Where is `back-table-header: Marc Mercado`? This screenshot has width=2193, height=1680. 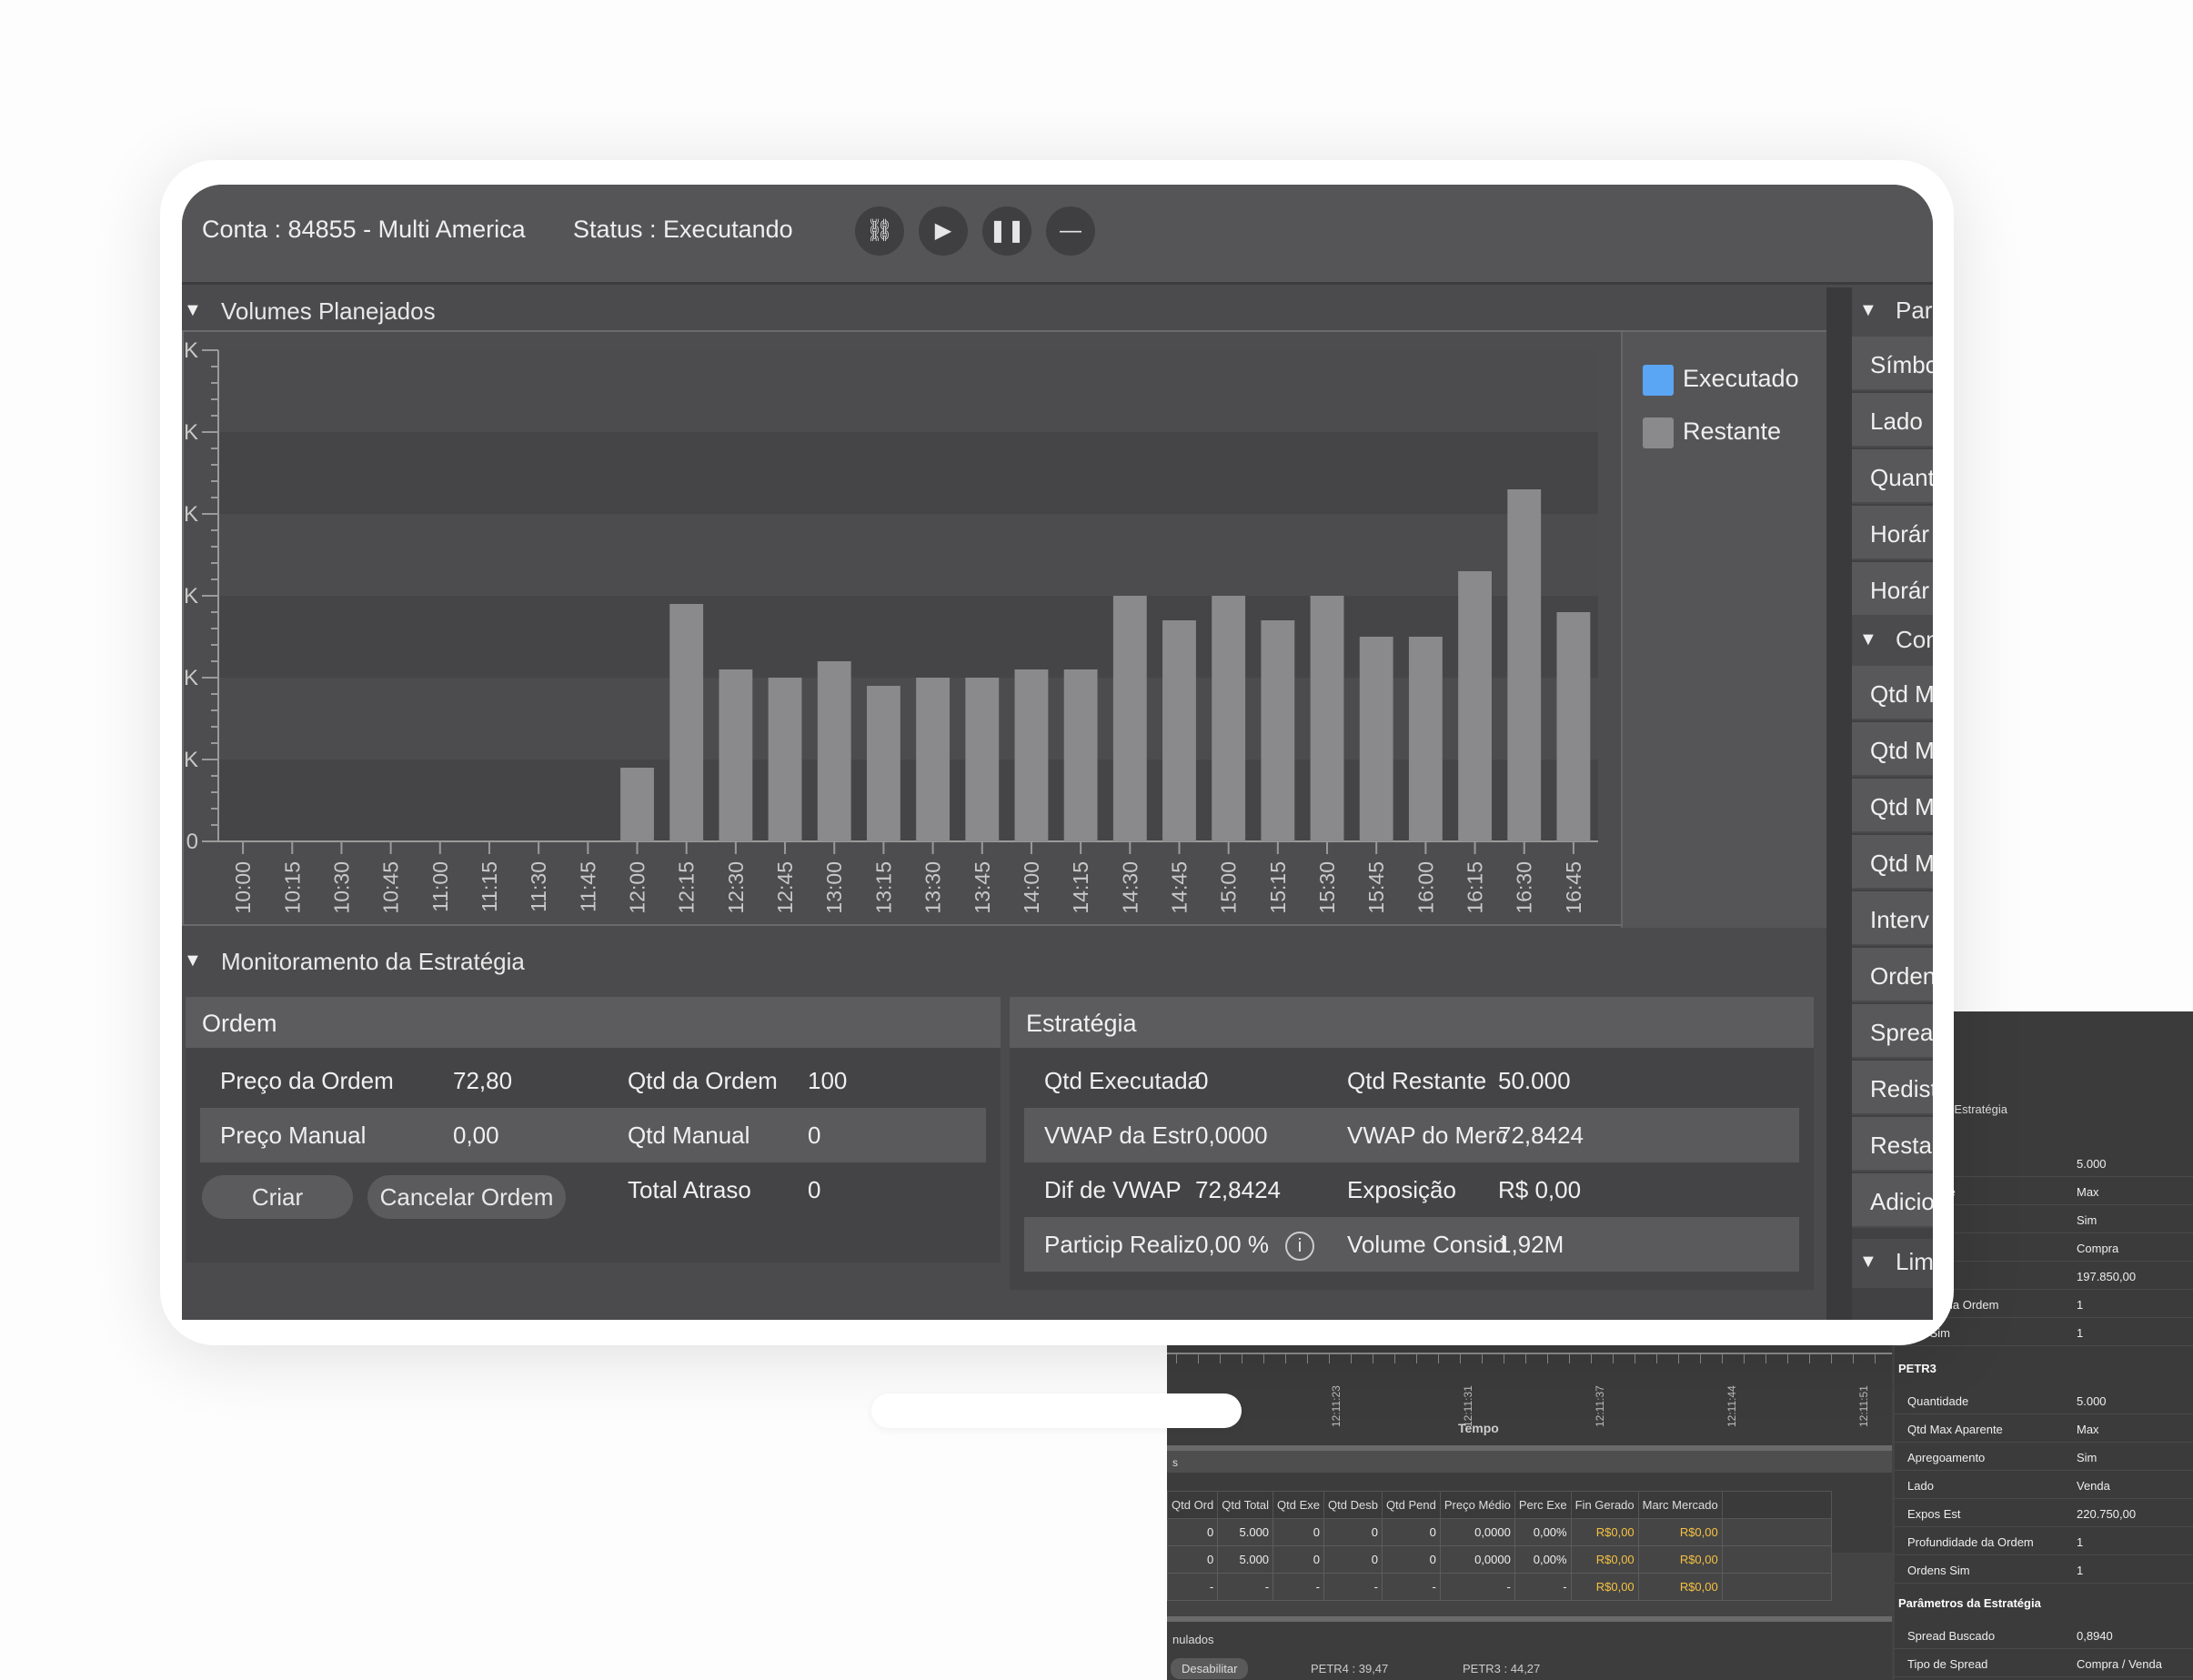
back-table-header: Marc Mercado is located at coordinates (1680, 1505).